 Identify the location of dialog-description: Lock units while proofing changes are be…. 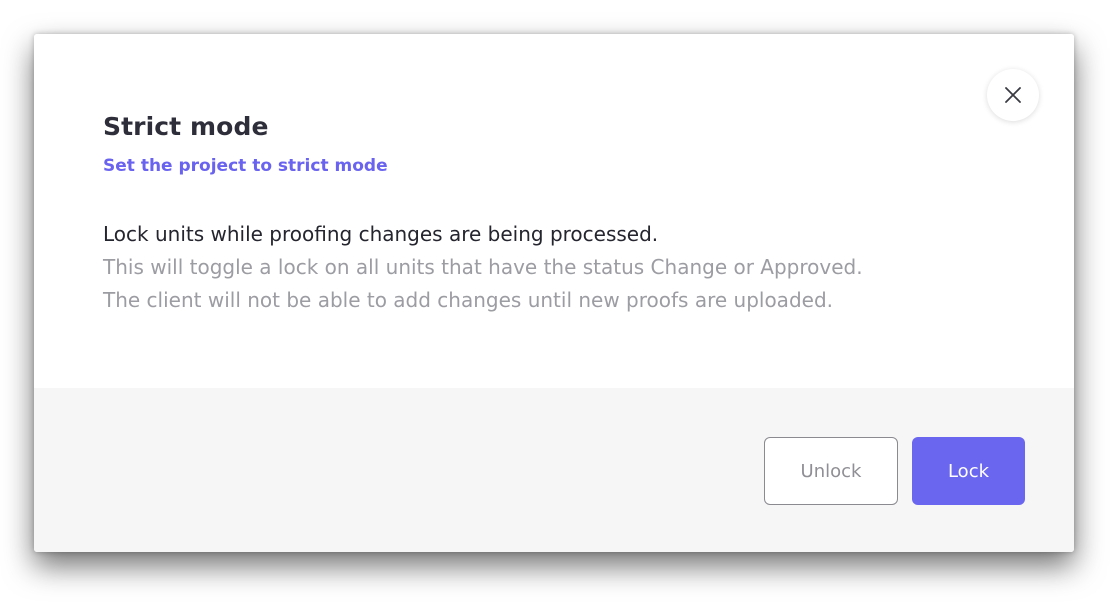
(553, 272).